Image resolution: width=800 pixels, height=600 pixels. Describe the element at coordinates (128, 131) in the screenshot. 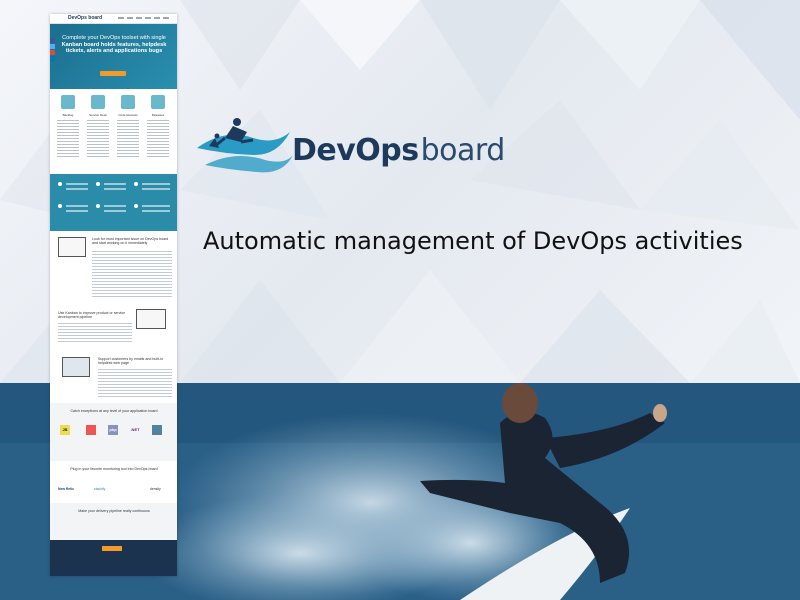

I see `feature-card: Code Reviews` at that location.